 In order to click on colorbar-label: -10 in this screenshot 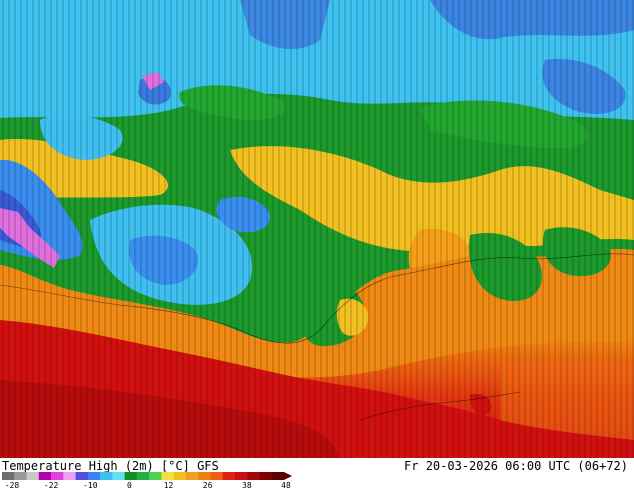, I will do `click(90, 485)`.